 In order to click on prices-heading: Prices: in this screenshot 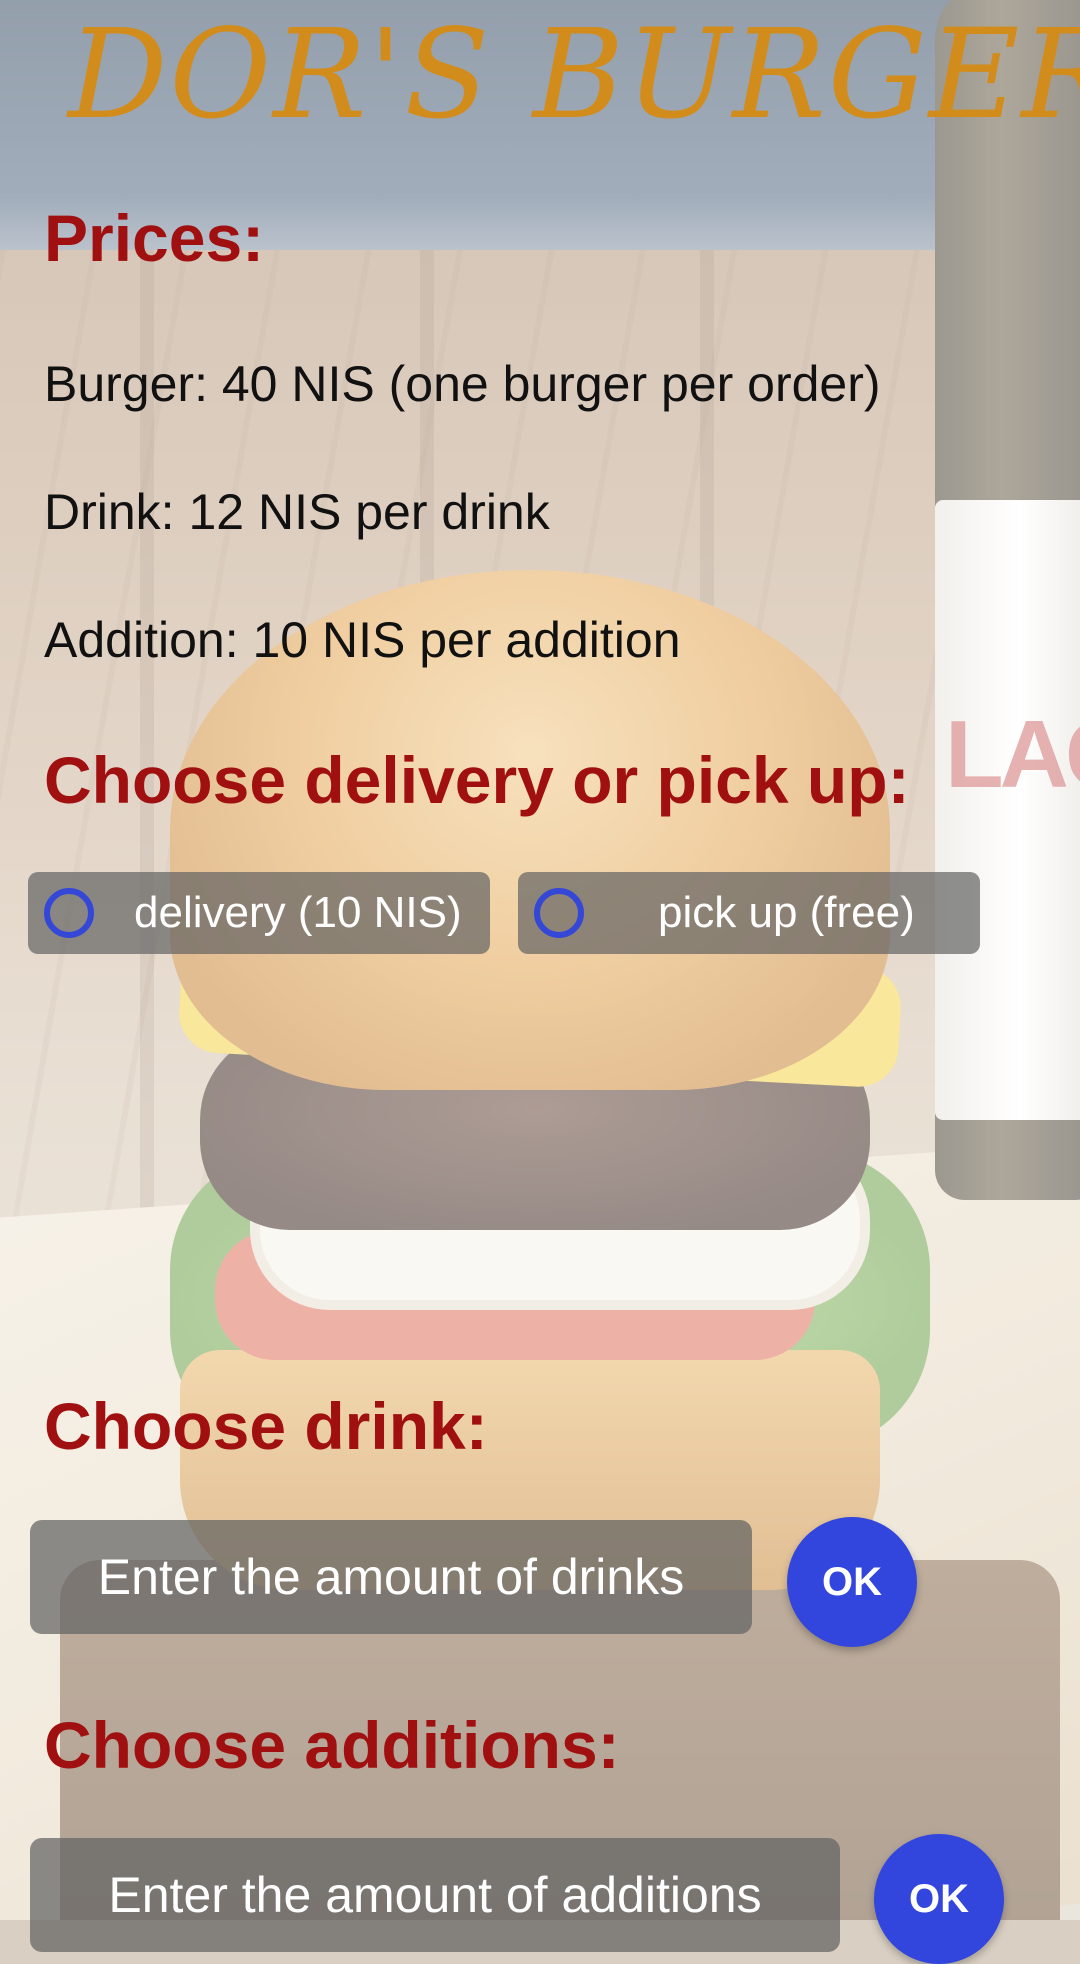, I will do `click(154, 238)`.